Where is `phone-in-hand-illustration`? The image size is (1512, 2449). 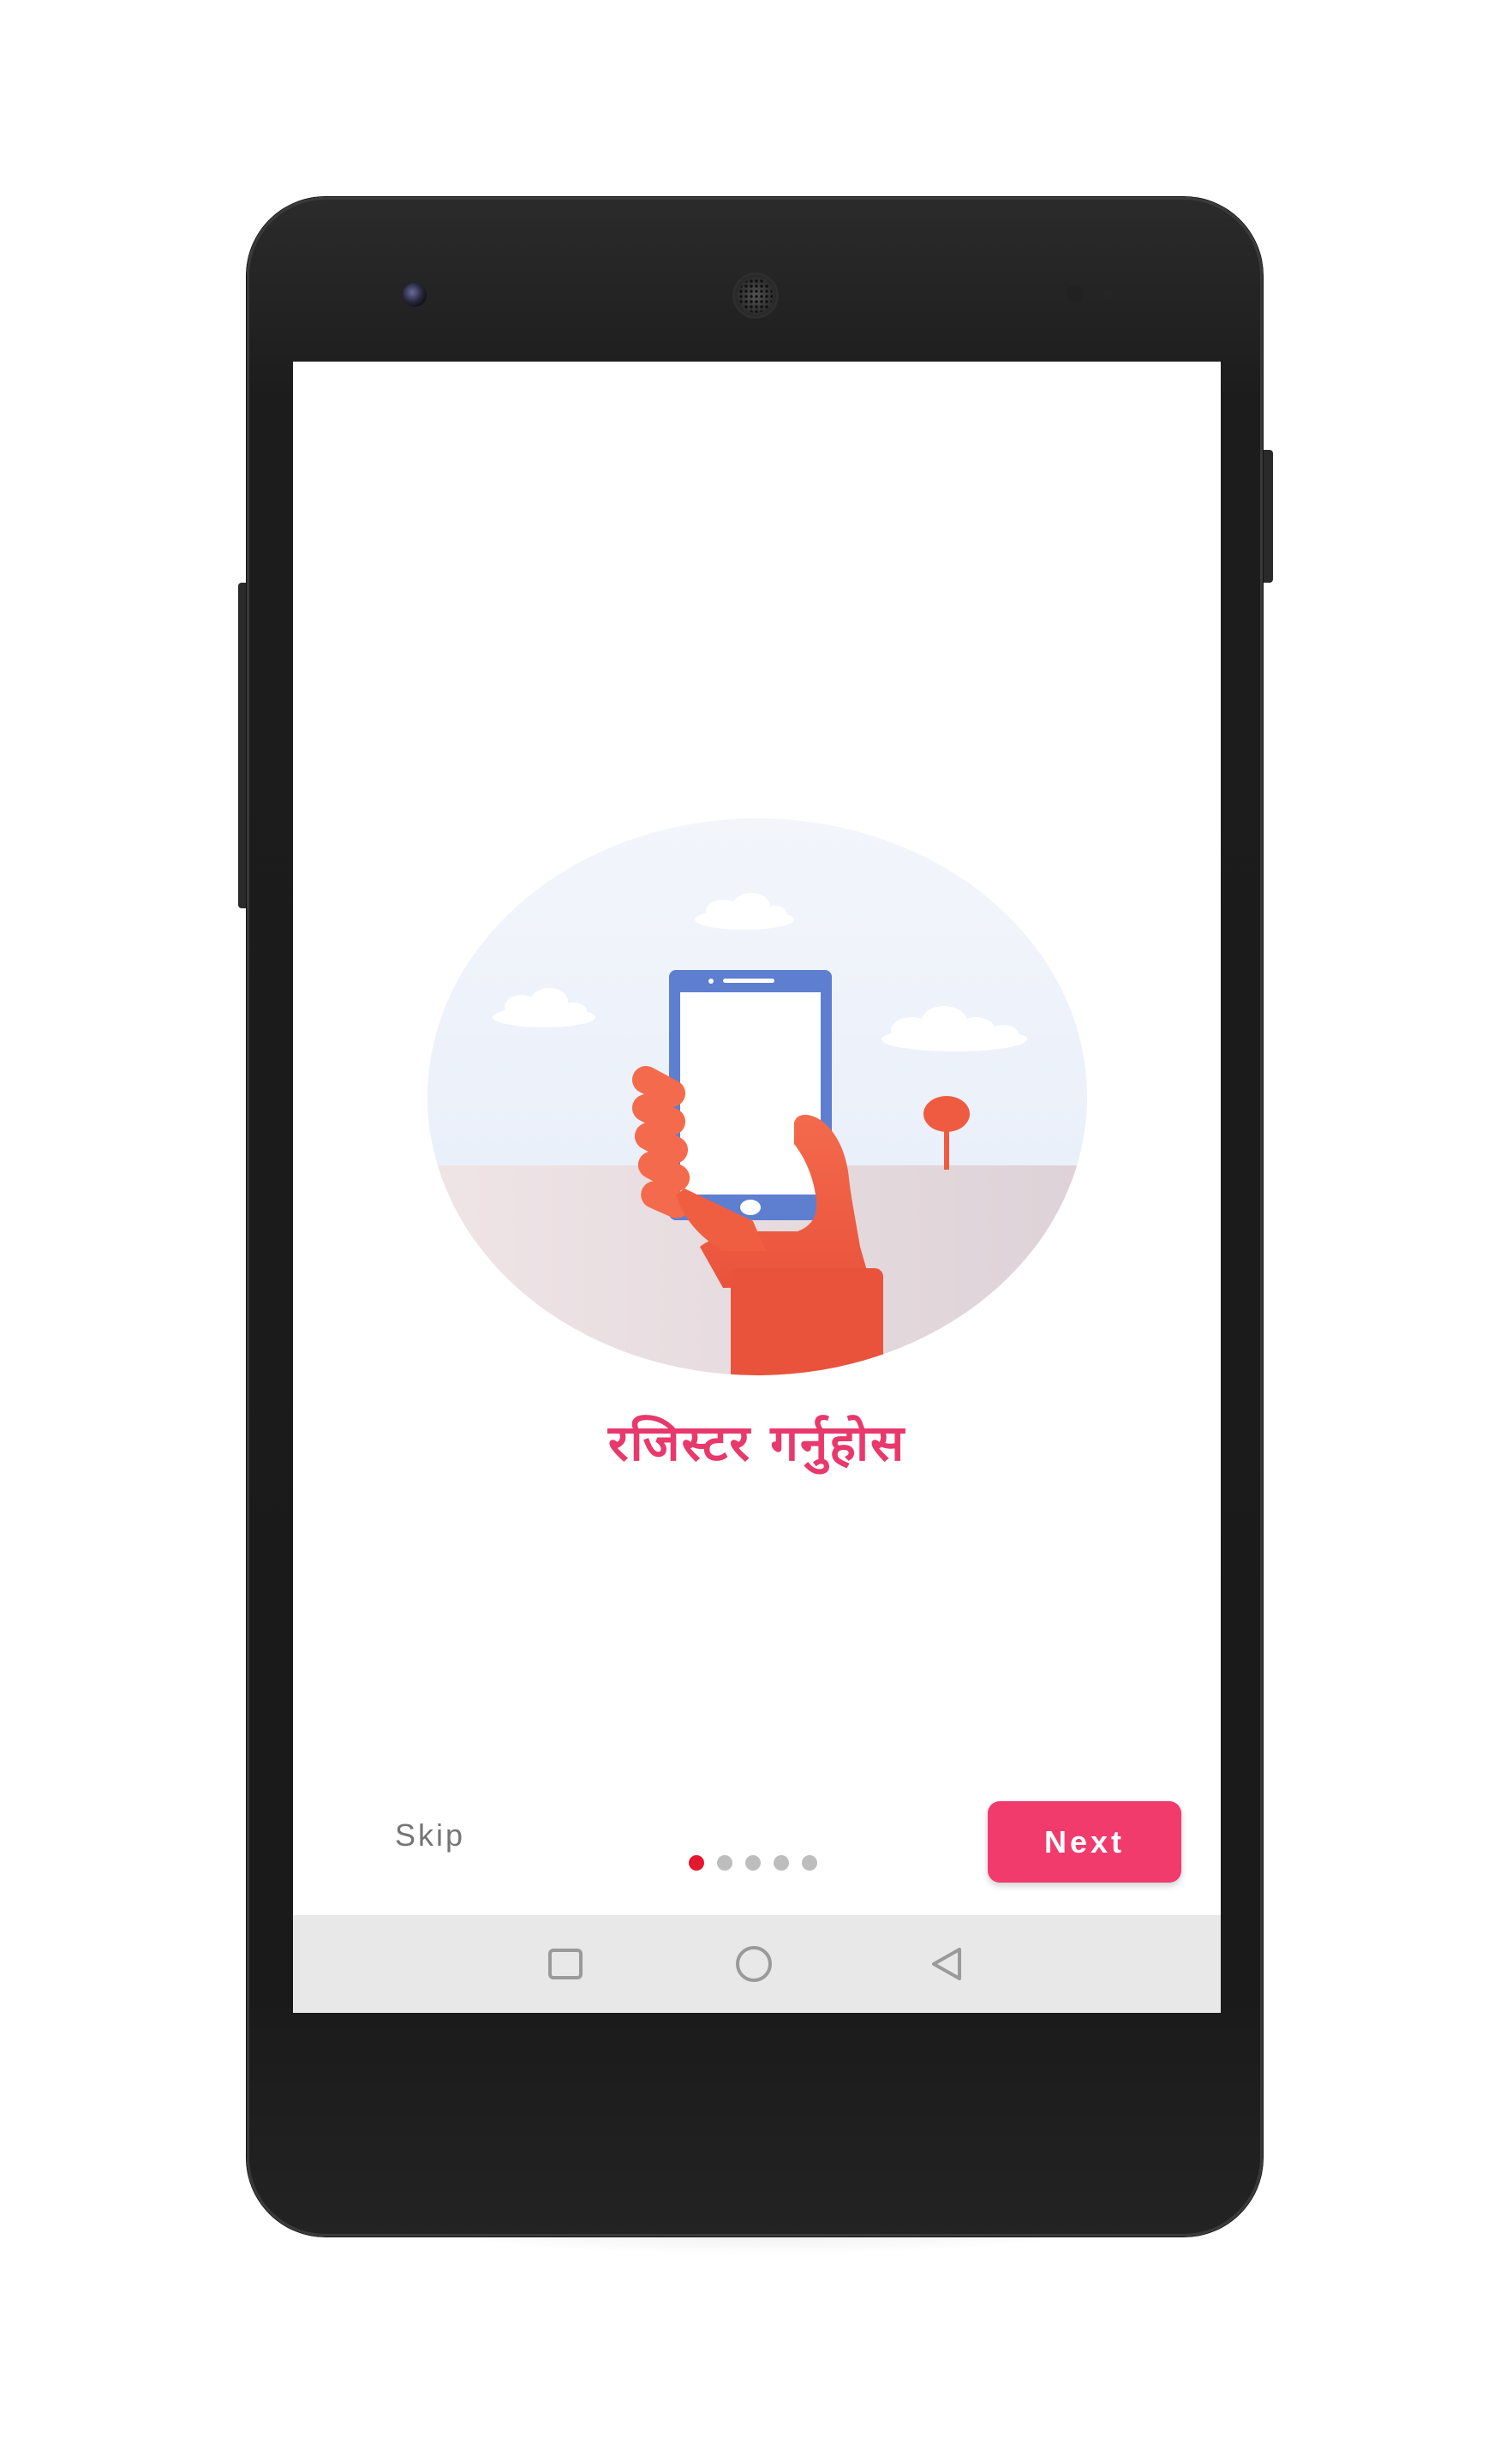 phone-in-hand-illustration is located at coordinates (757, 1096).